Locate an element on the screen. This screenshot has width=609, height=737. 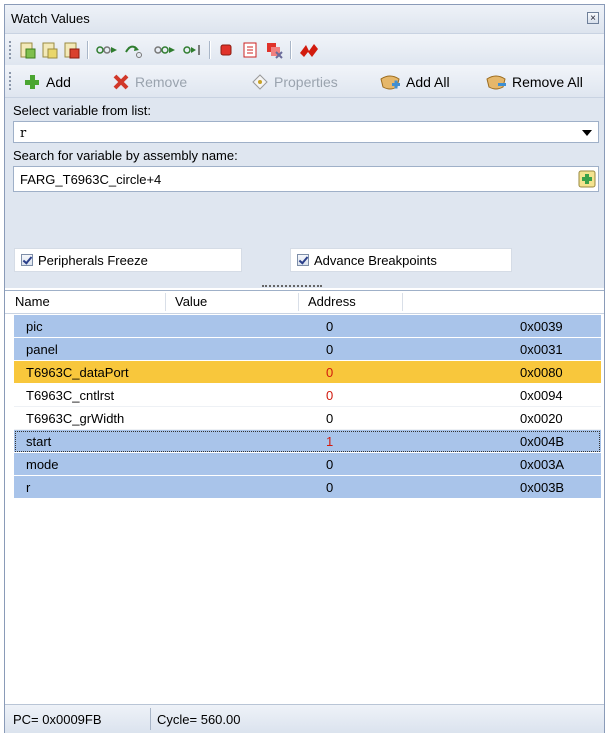
remove-all-button: Remove All is located at coordinates (534, 82).